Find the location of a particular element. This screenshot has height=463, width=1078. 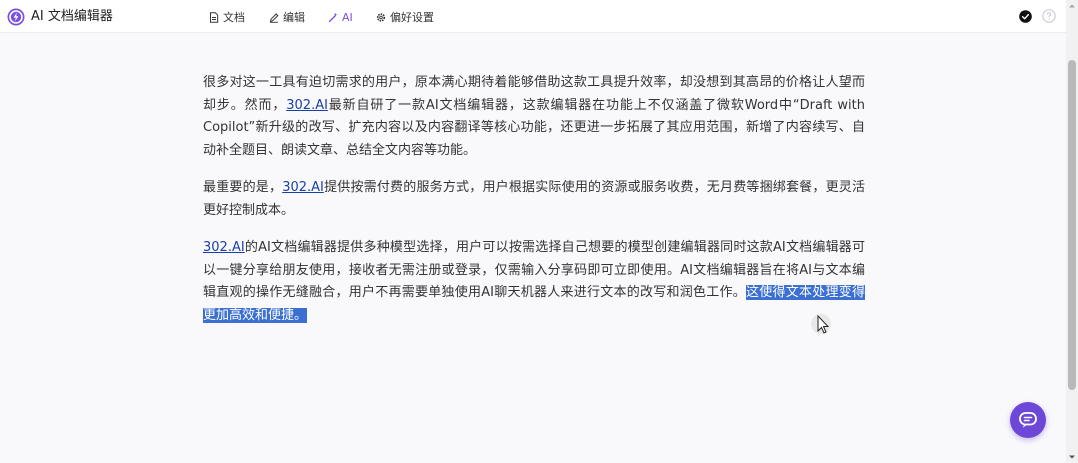

mouse-cursor-icon is located at coordinates (821, 324).